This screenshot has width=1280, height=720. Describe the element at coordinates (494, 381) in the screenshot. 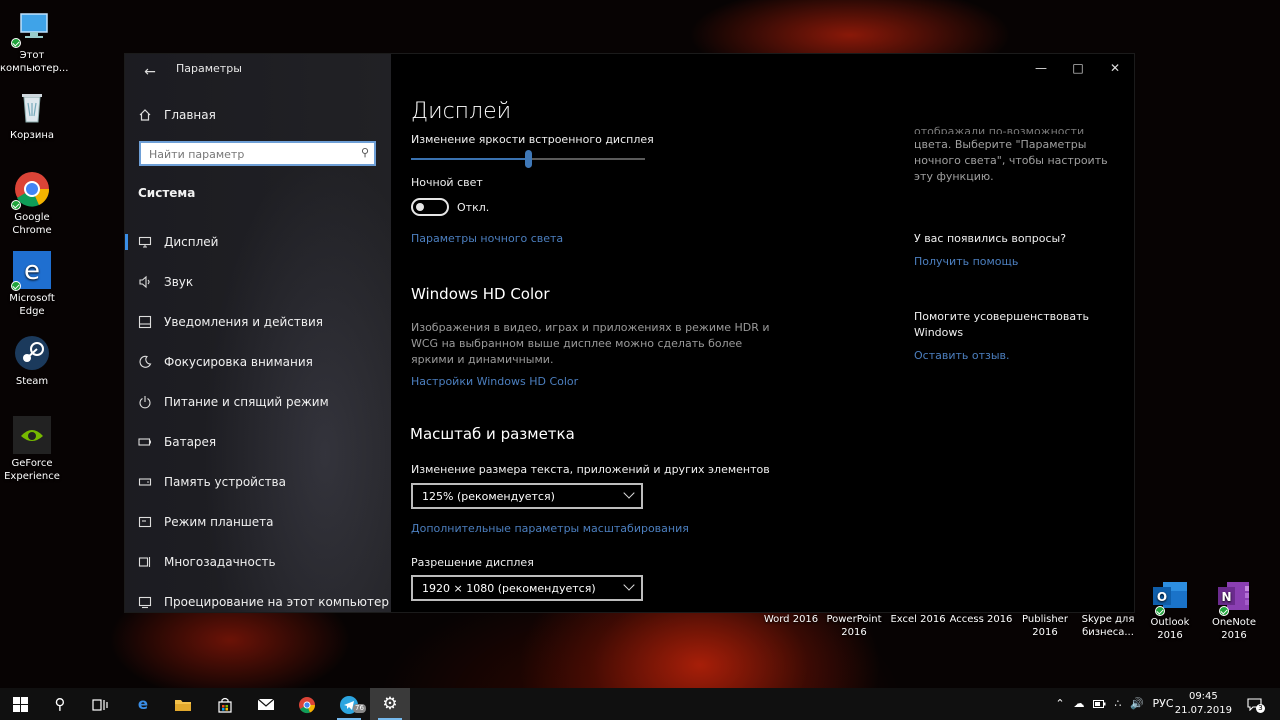

I see `hd-color-settings-link: Настройки Windows HD Color` at that location.